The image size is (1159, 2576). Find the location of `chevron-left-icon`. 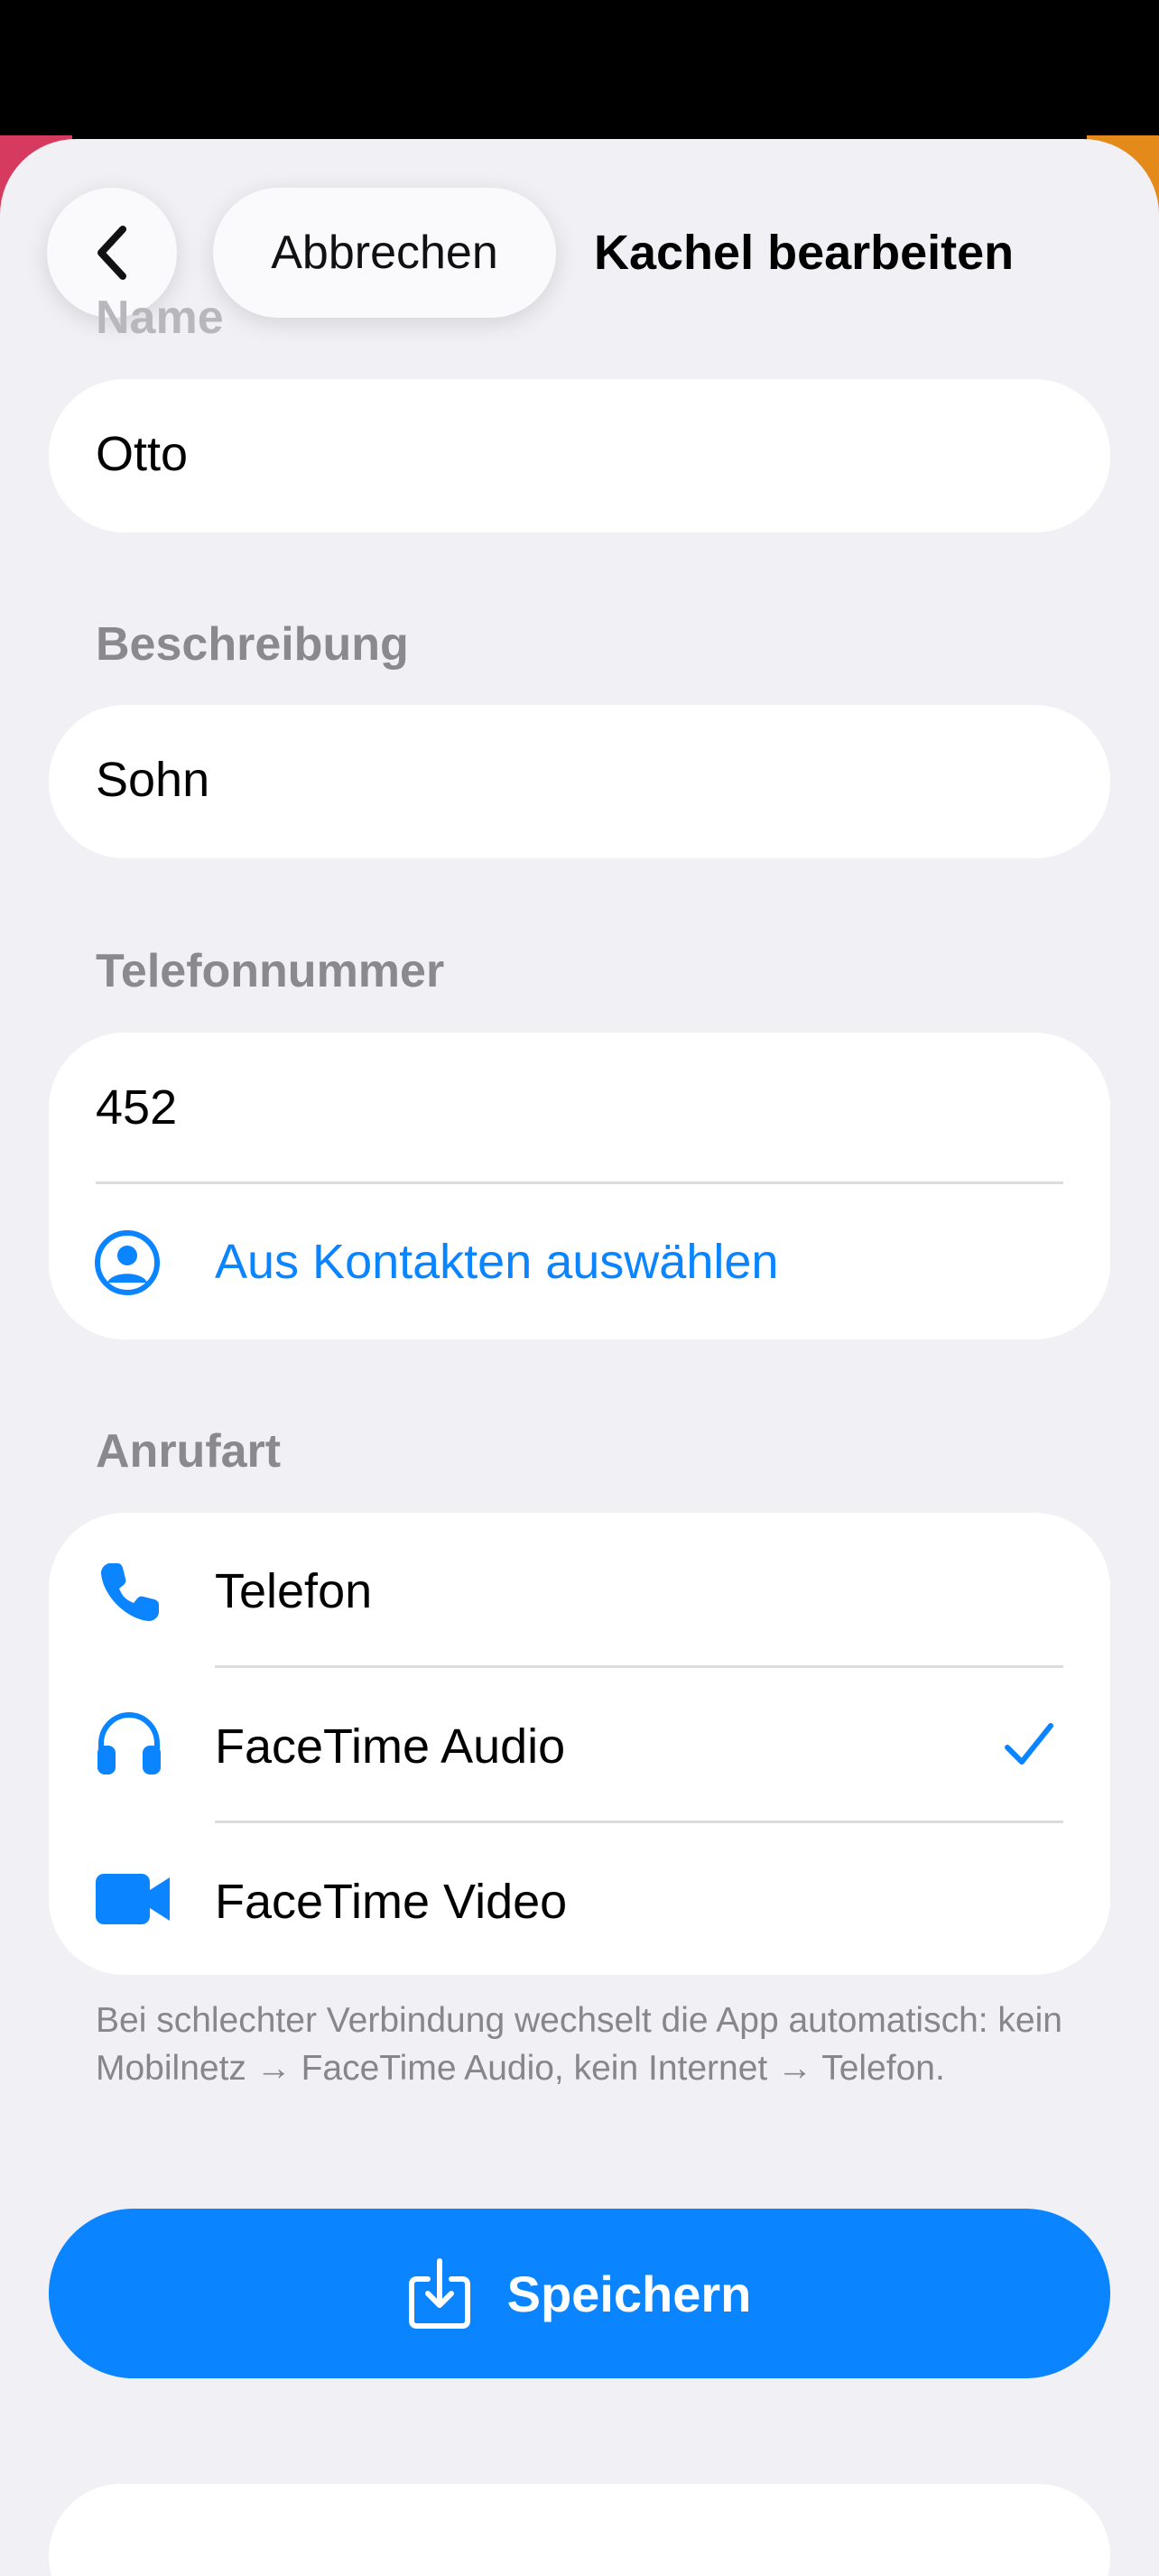

chevron-left-icon is located at coordinates (111, 253).